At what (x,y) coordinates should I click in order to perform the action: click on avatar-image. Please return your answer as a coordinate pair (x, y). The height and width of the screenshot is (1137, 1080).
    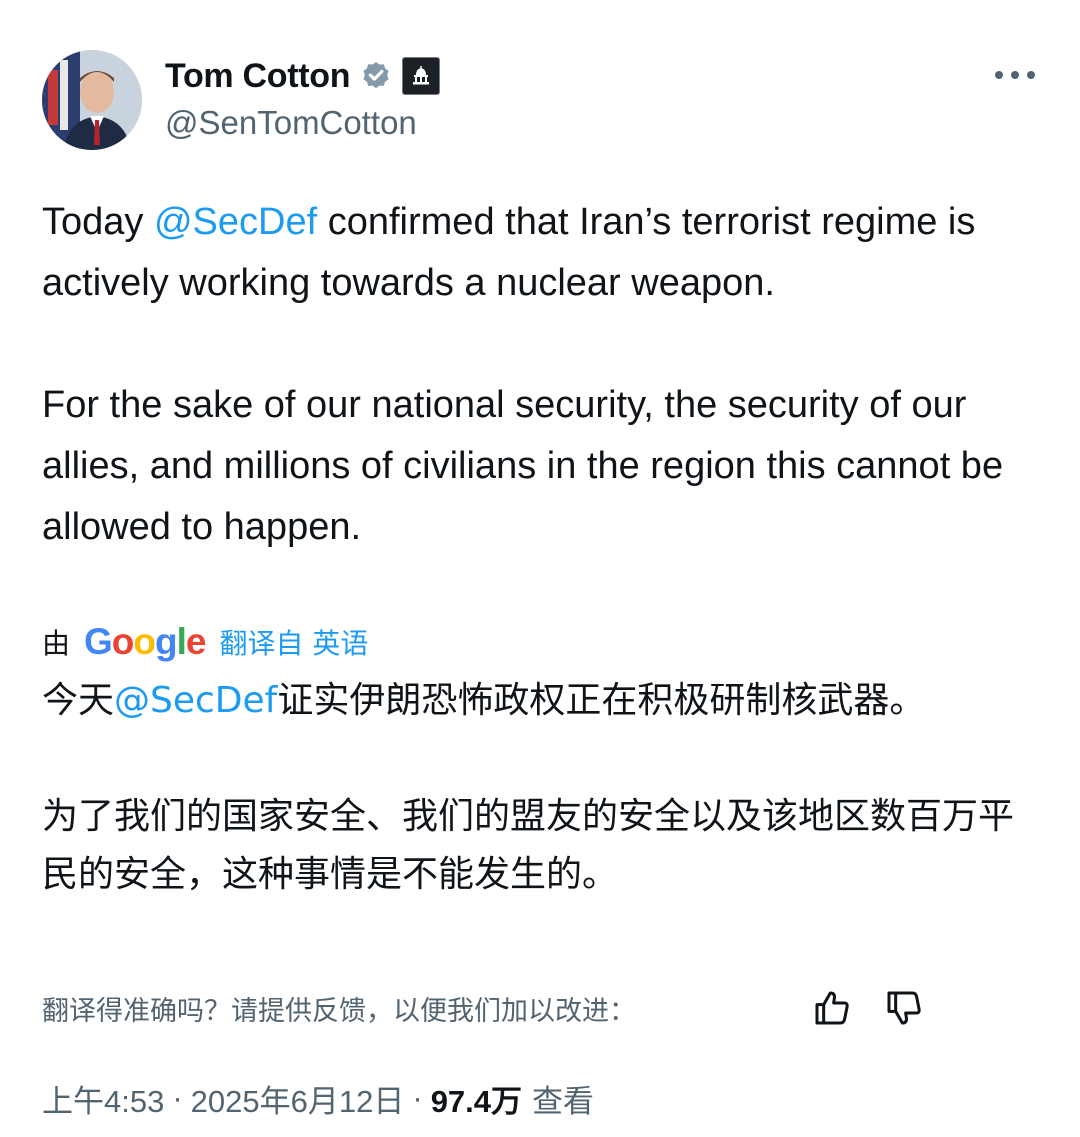
    Looking at the image, I should click on (92, 100).